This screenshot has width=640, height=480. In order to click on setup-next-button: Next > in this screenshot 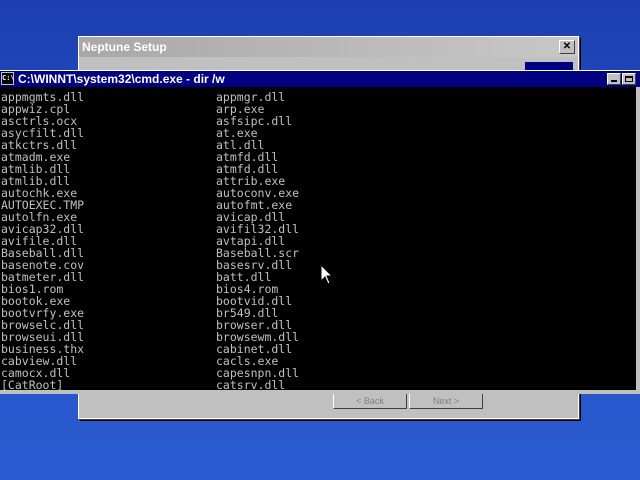, I will do `click(446, 401)`.